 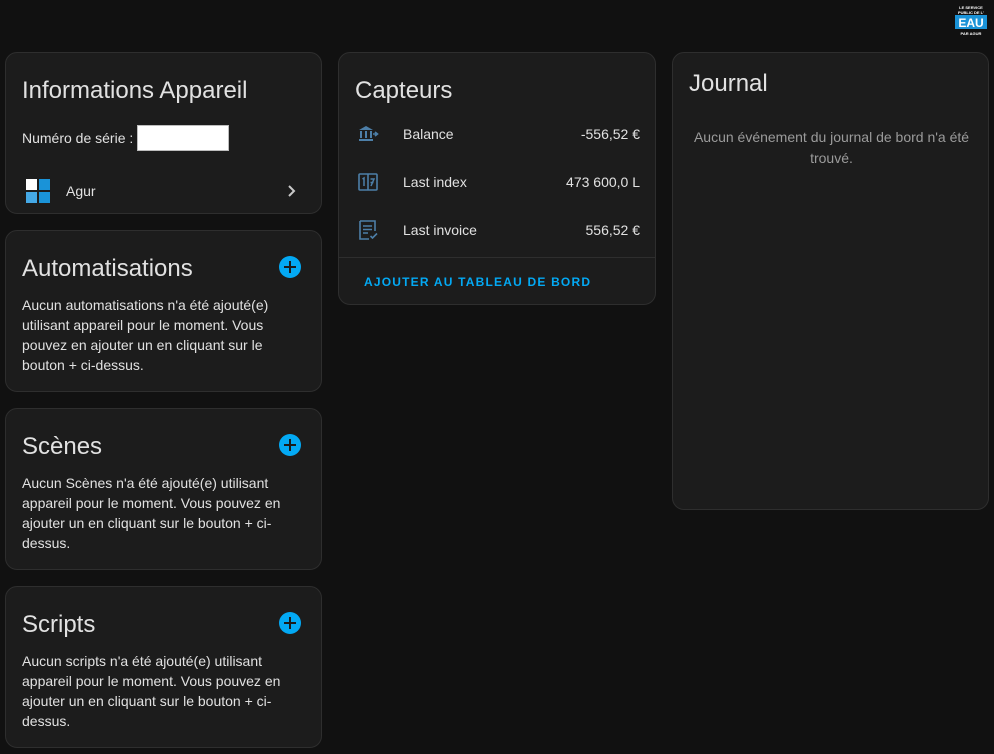 I want to click on brand-logo: LE SERVICE PUBLIC DE L' EAU PAR AGUR, so click(x=971, y=21).